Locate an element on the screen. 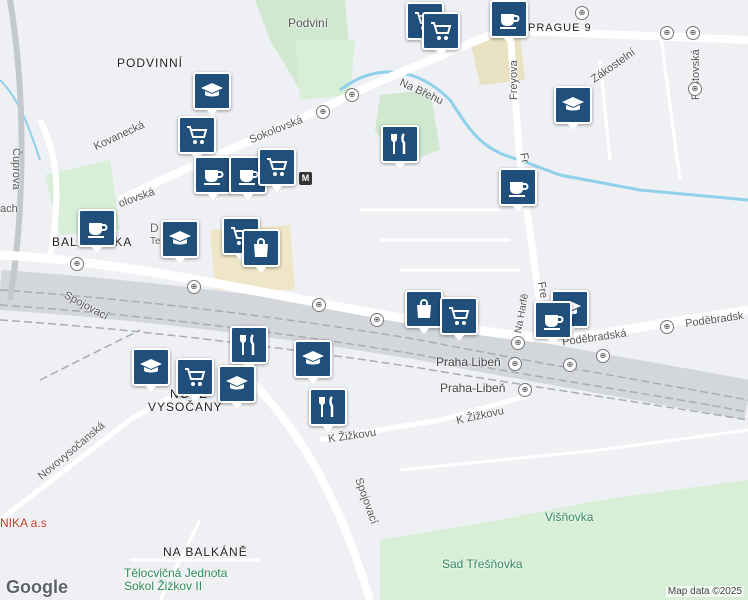 This screenshot has height=600, width=748. poi-label-praha-liben-2: Praha-Libeň is located at coordinates (473, 388).